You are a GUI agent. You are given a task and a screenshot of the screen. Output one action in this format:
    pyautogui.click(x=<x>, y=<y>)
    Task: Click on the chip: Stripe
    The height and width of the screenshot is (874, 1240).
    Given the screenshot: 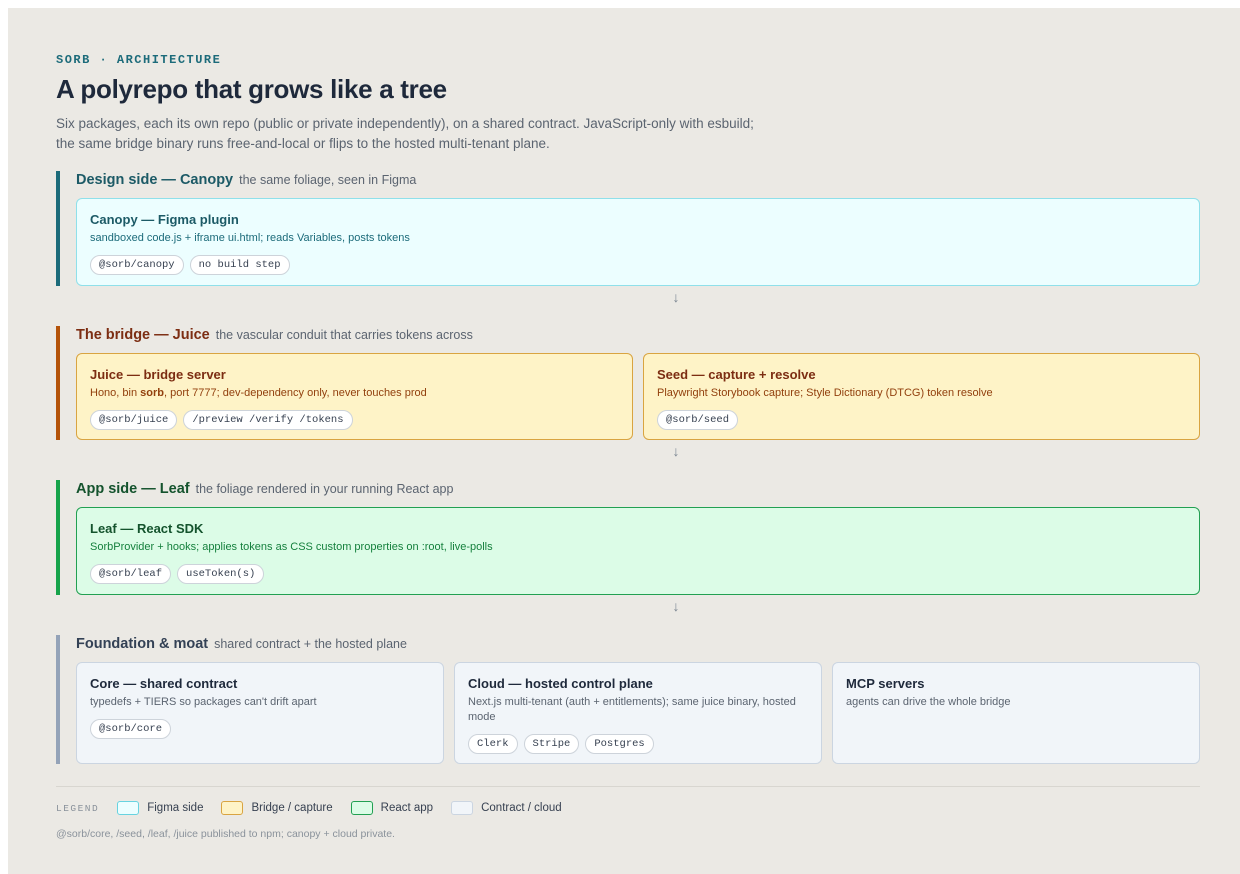 What is the action you would take?
    pyautogui.click(x=551, y=744)
    